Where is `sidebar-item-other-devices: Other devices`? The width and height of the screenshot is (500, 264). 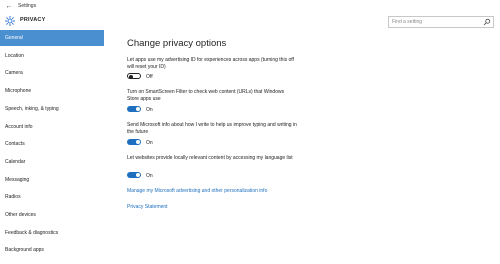 sidebar-item-other-devices: Other devices is located at coordinates (52, 215).